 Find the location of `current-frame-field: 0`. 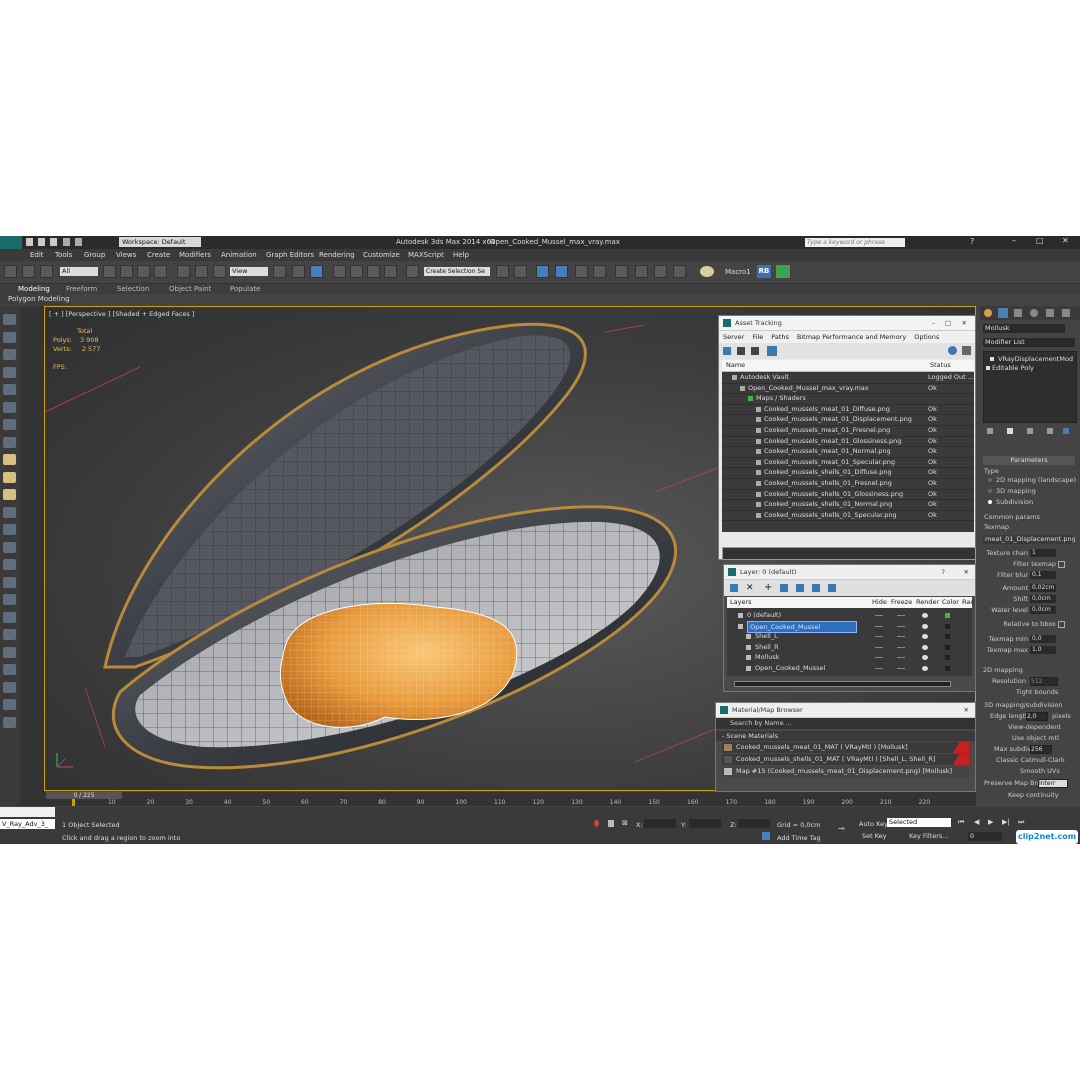

current-frame-field: 0 is located at coordinates (985, 836).